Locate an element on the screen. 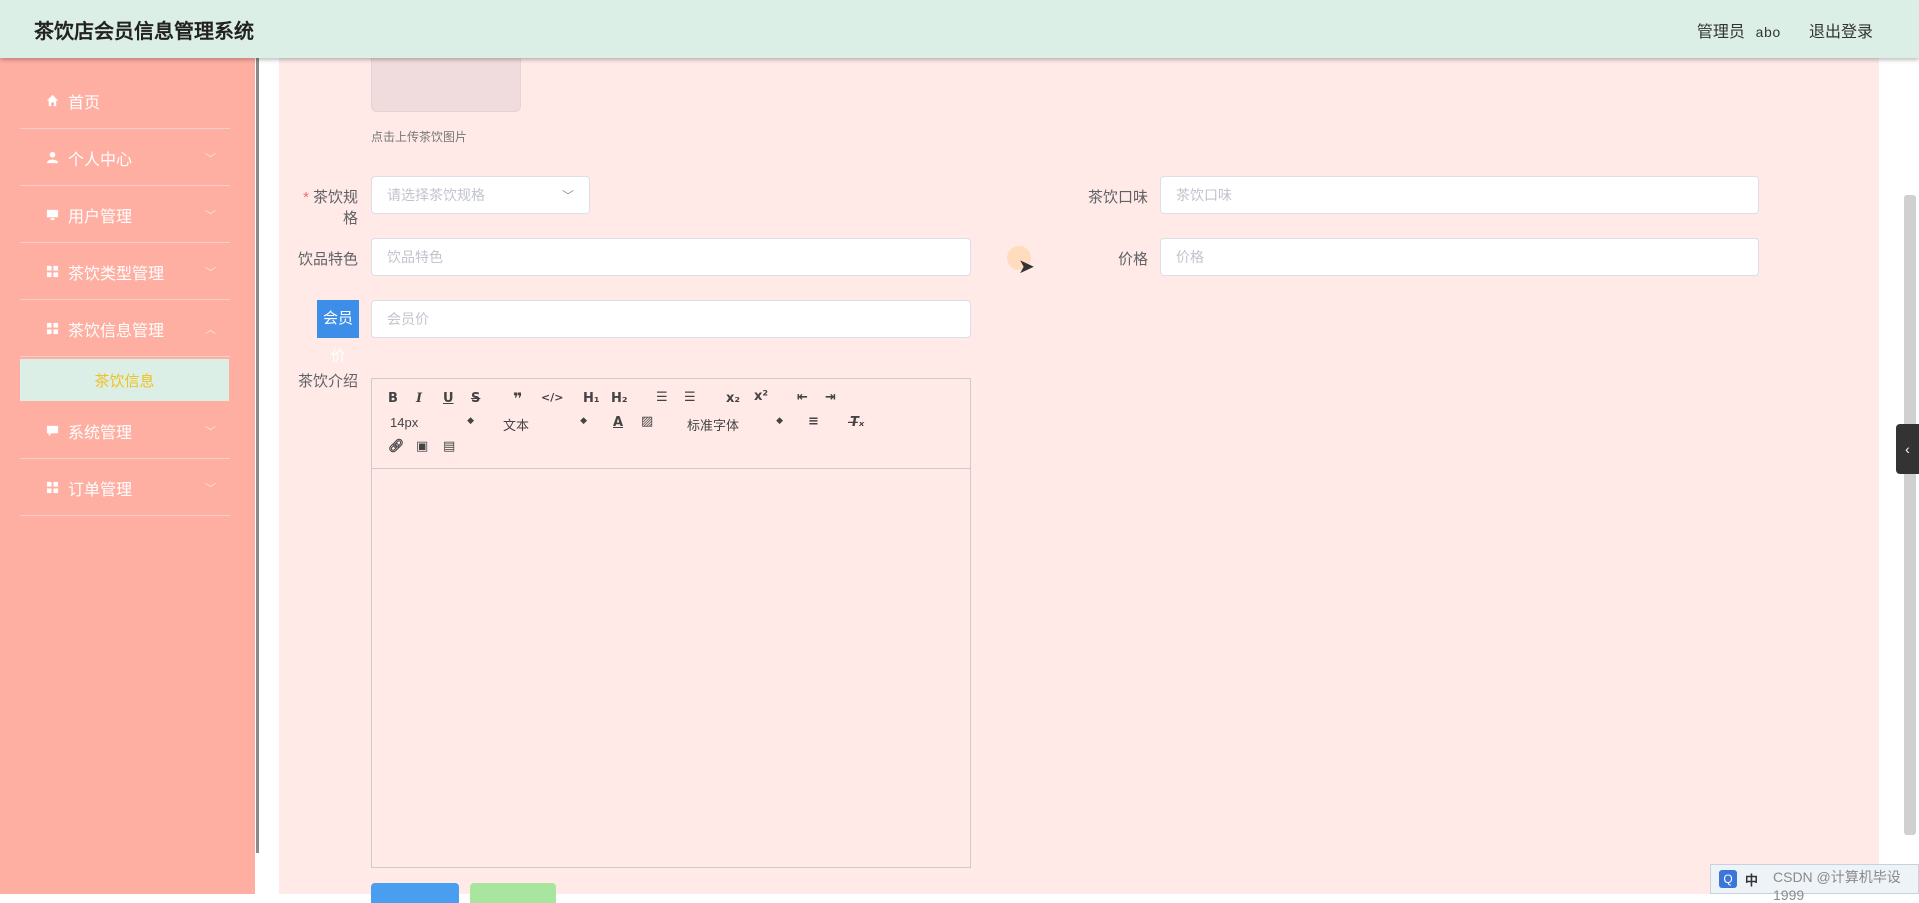 Image resolution: width=1919 pixels, height=903 pixels. subscript-icon: x₂ is located at coordinates (733, 398).